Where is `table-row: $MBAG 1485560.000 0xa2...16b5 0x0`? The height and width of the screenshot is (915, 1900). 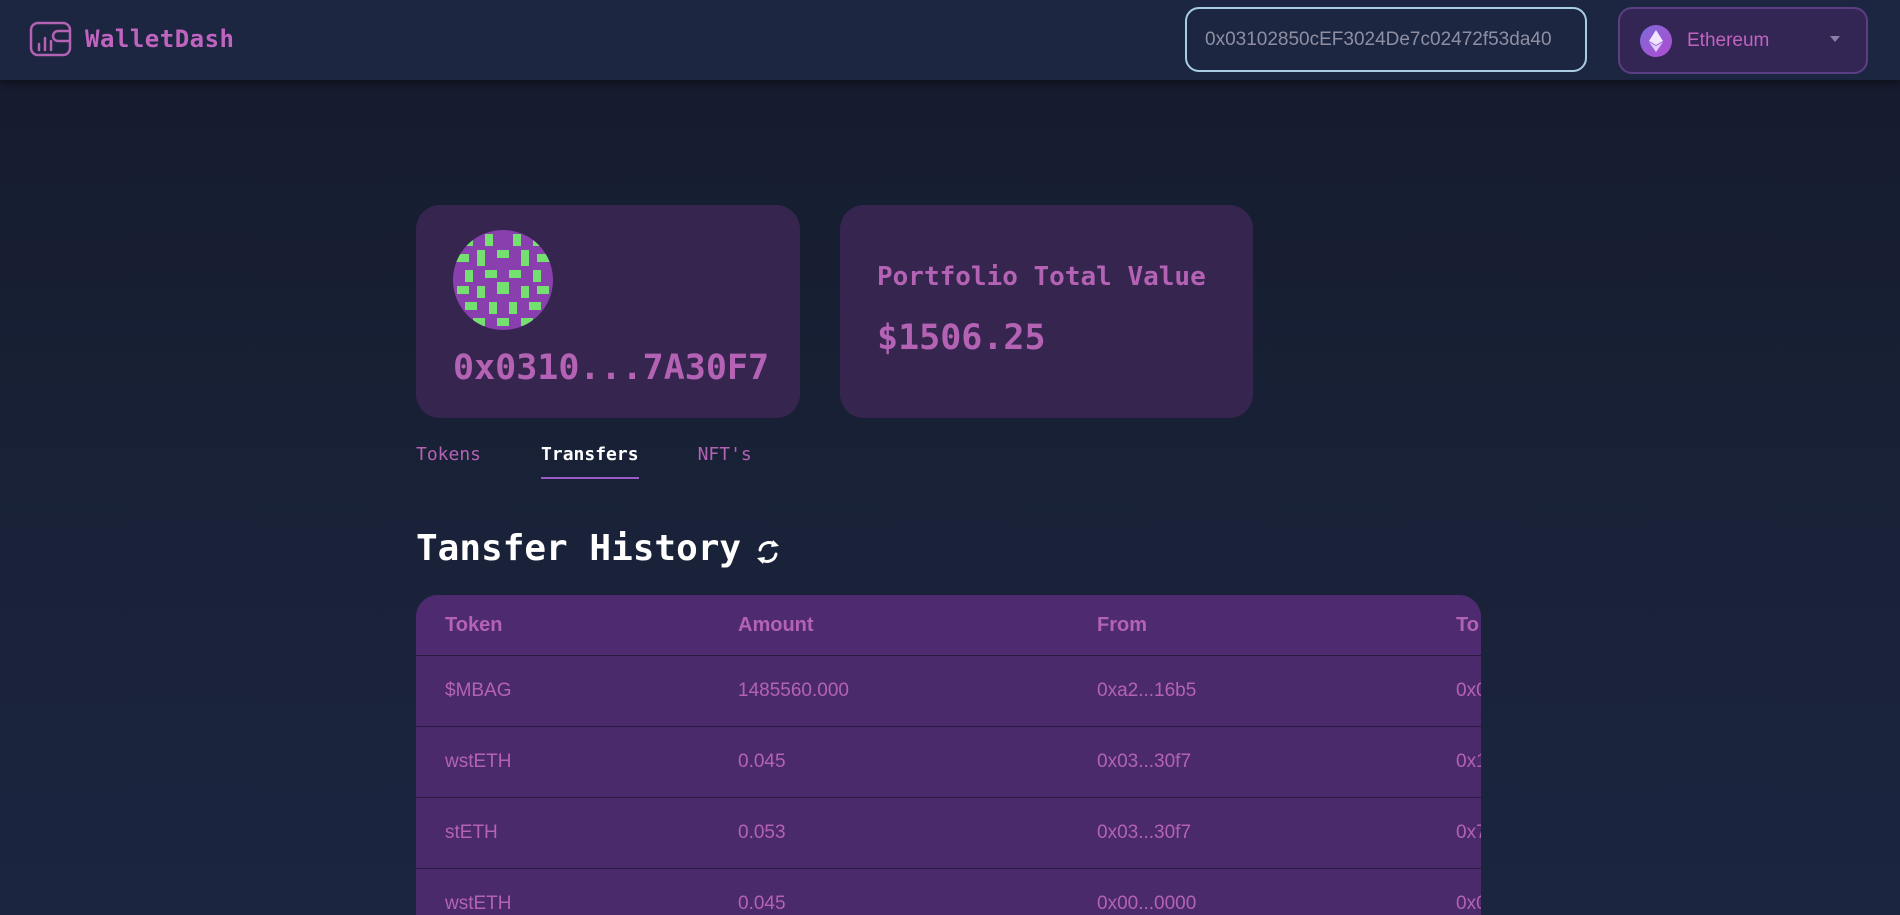 table-row: $MBAG 1485560.000 0xa2...16b5 0x0 is located at coordinates (948, 691).